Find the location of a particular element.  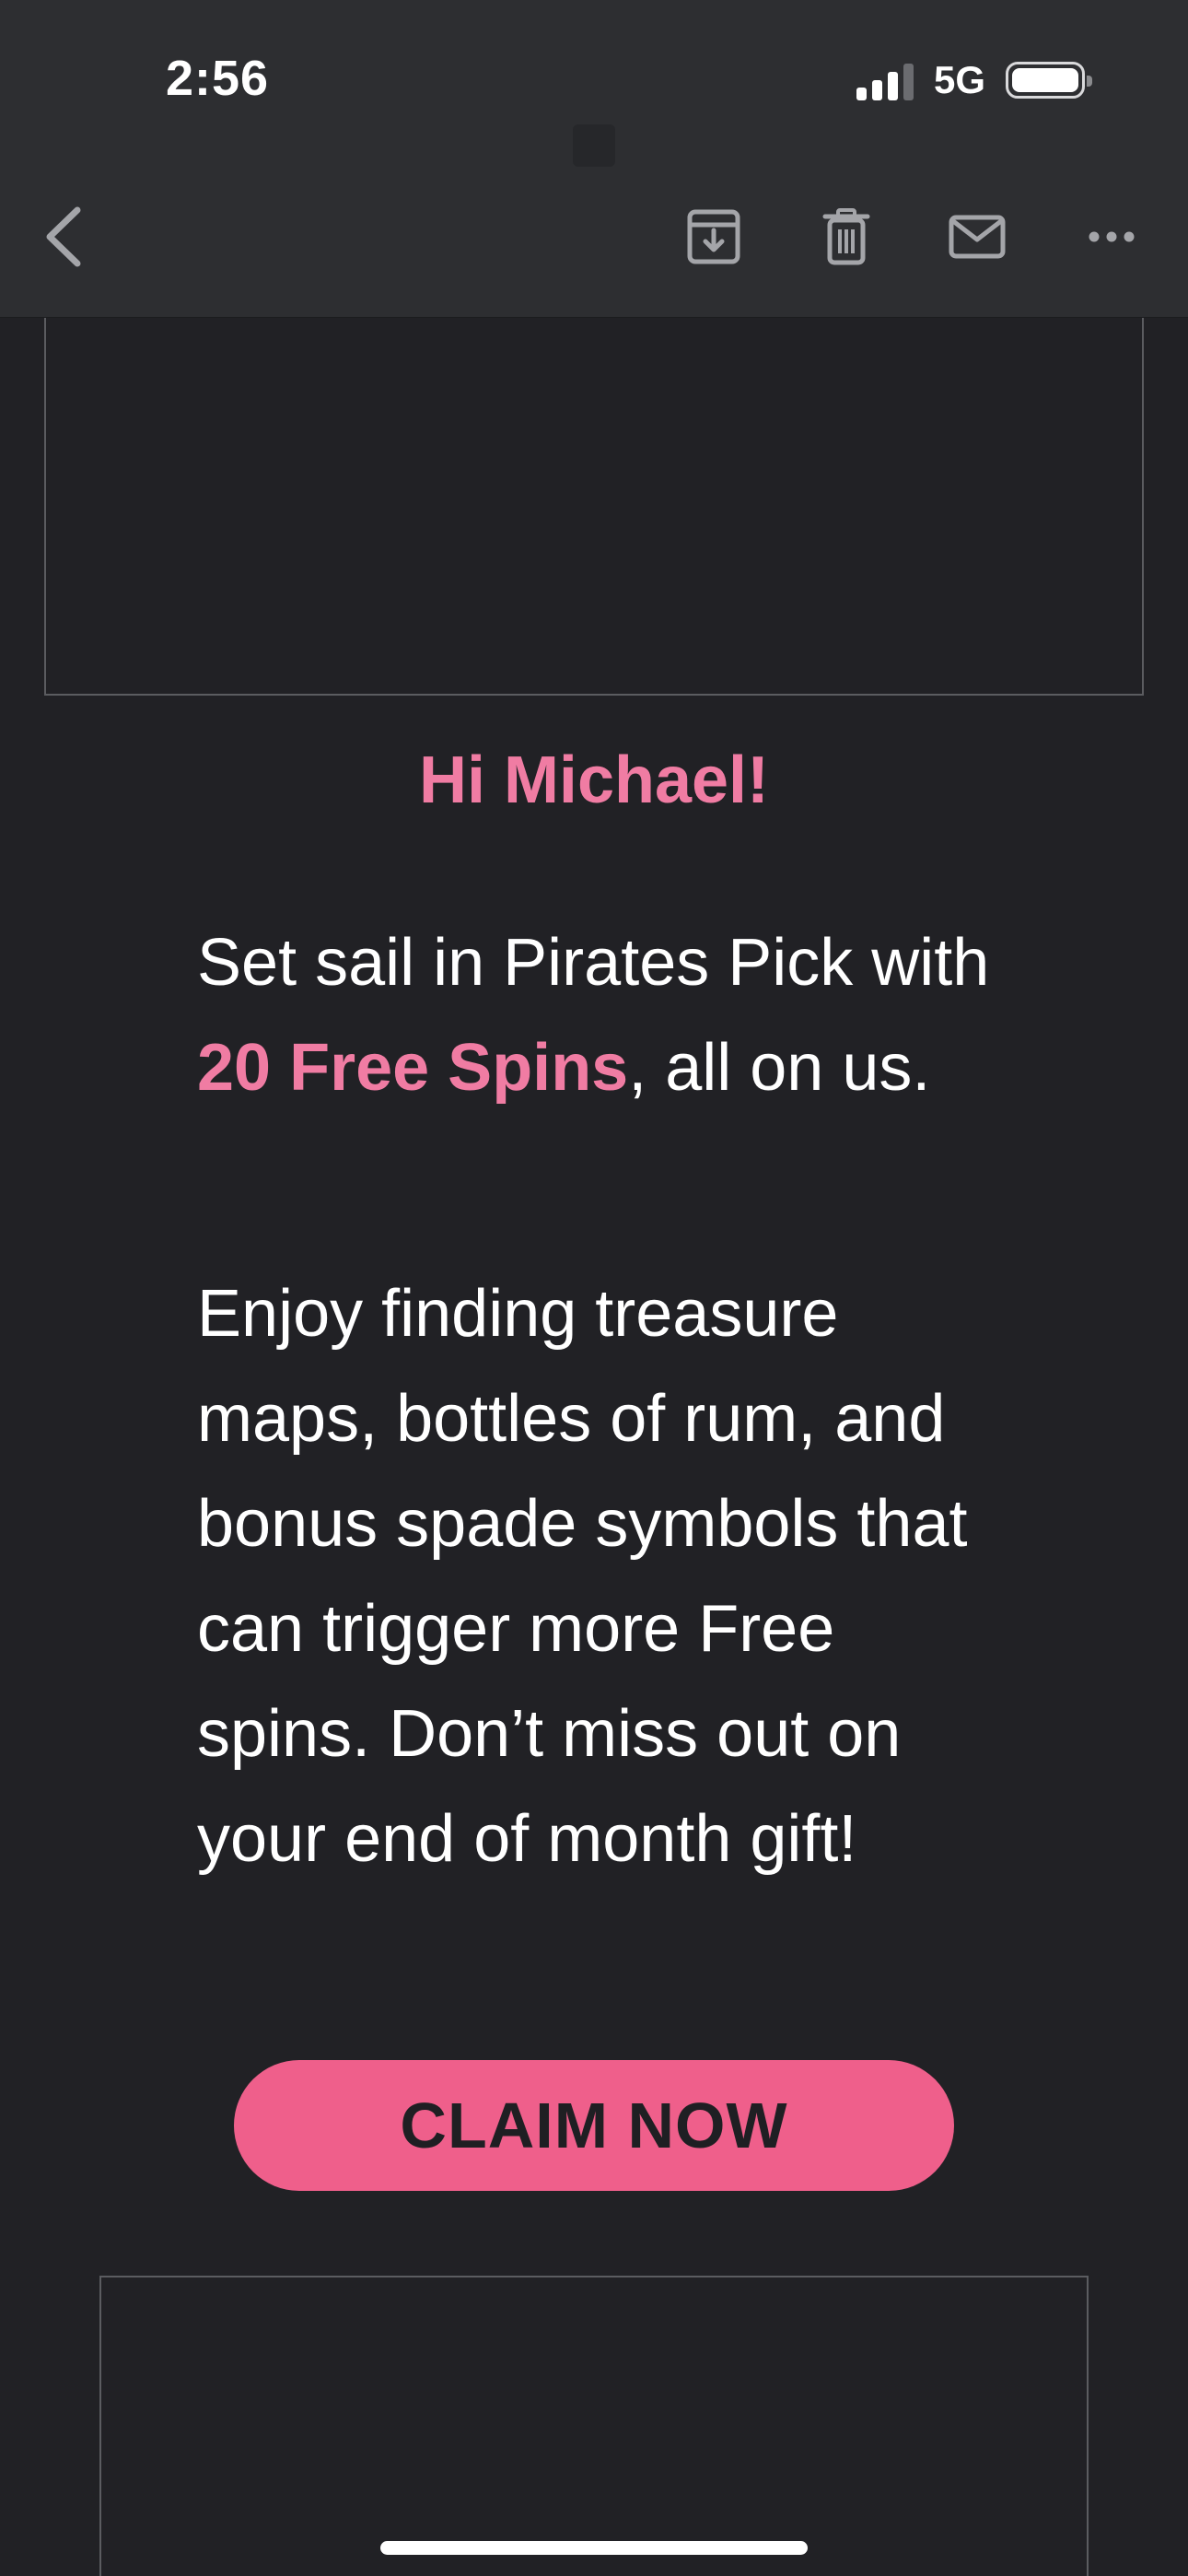

free-spins-highlight: 20 Free Spins is located at coordinates (413, 1068).